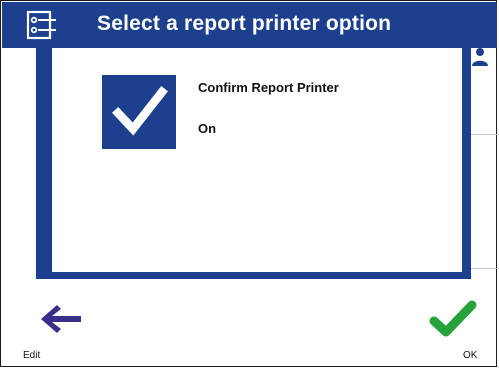 The image size is (499, 369). What do you see at coordinates (41, 25) in the screenshot?
I see `report-printer-icon` at bounding box center [41, 25].